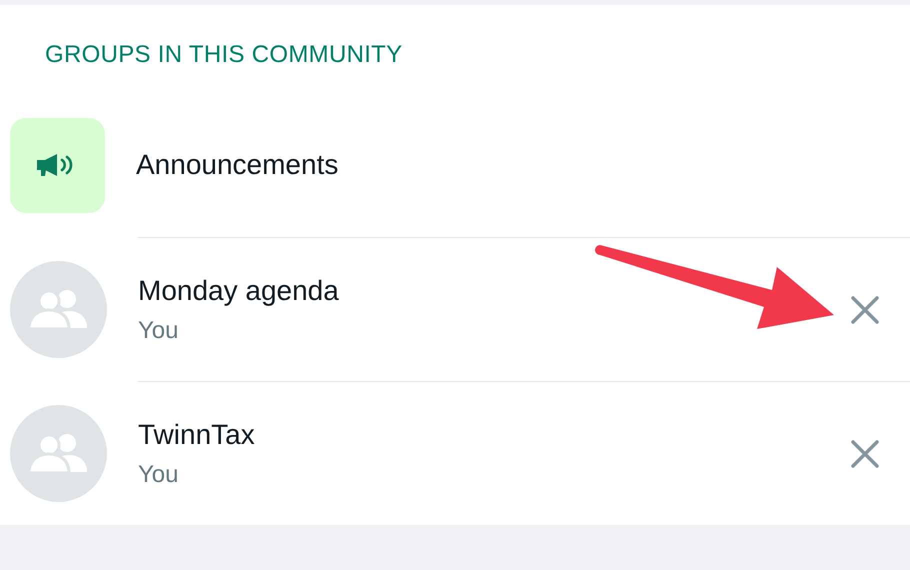 This screenshot has height=570, width=910. Describe the element at coordinates (494, 290) in the screenshot. I see `group-name: Monday agenda` at that location.